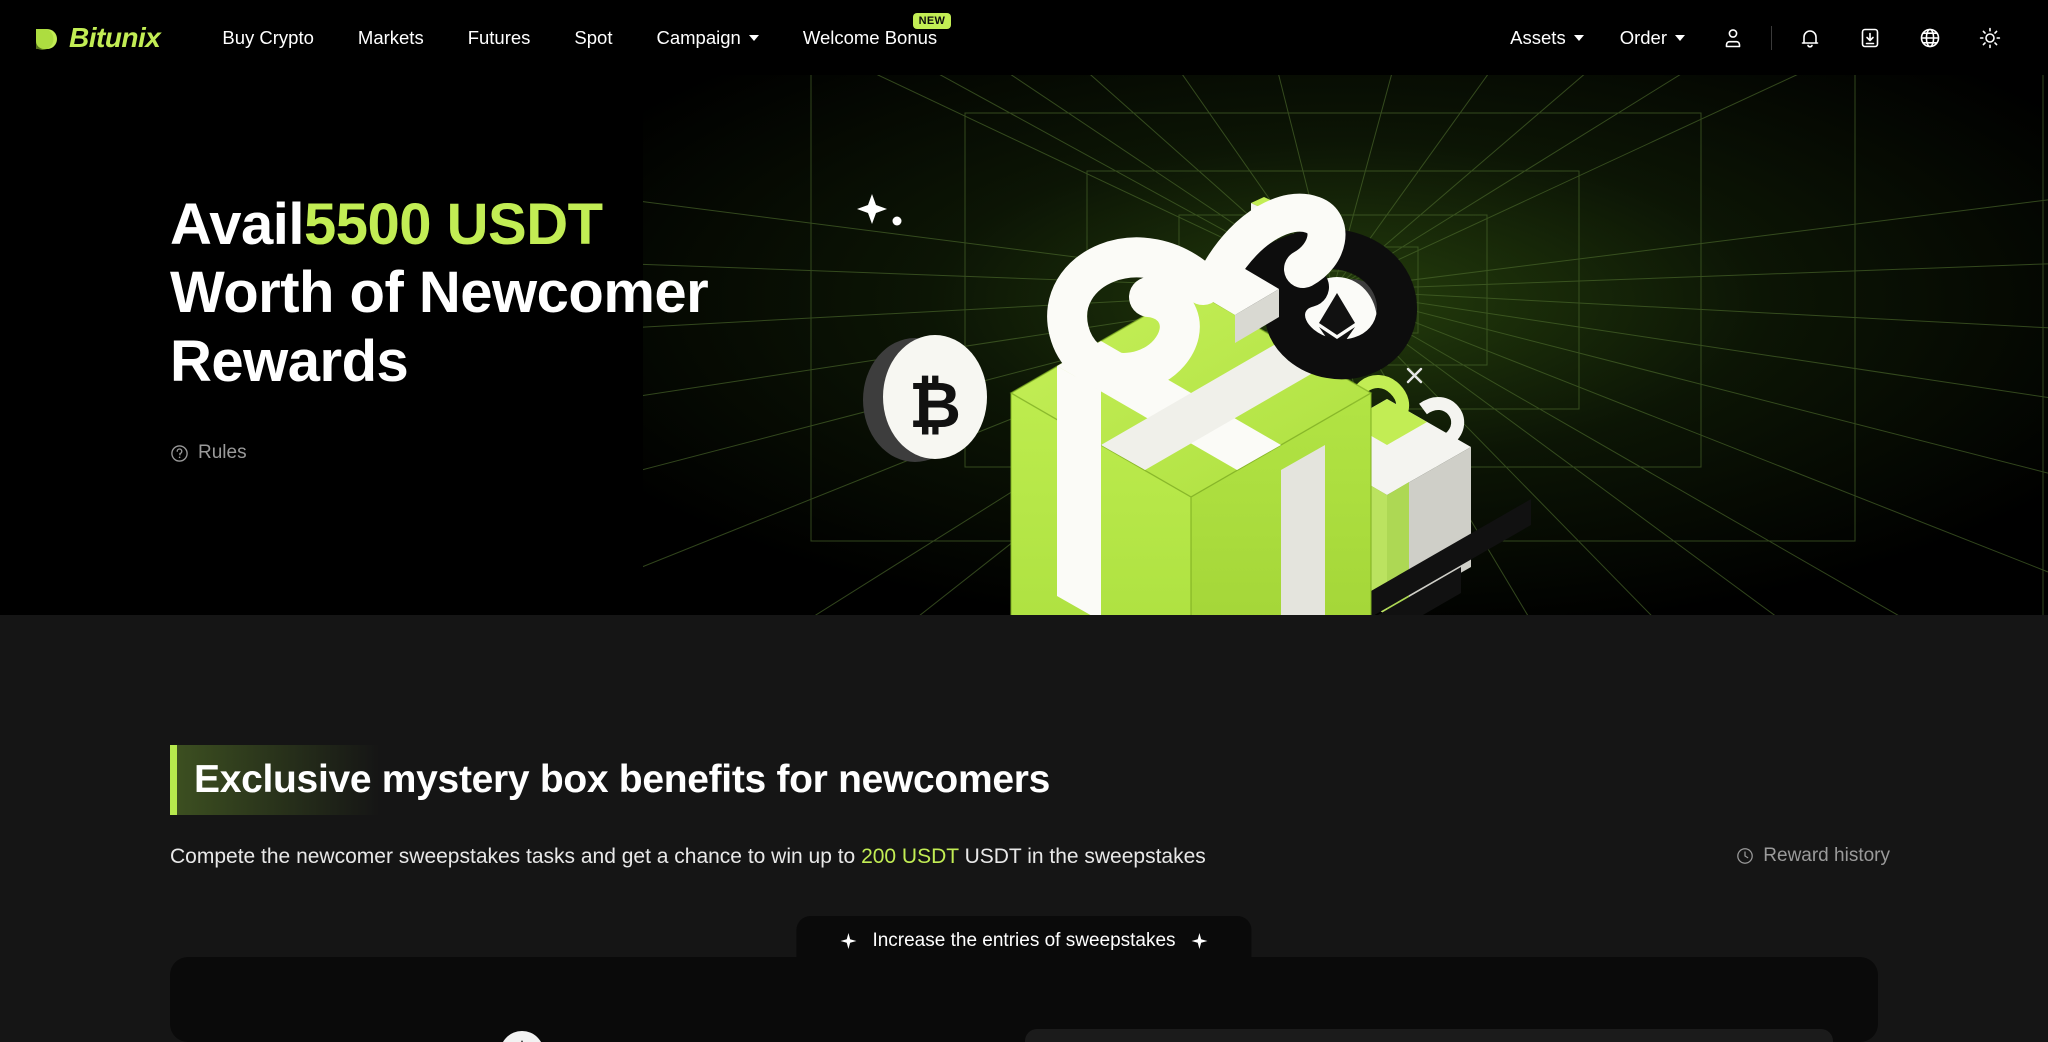 This screenshot has height=1042, width=2048. Describe the element at coordinates (870, 37) in the screenshot. I see `nav-label: Welcome Bonus` at that location.